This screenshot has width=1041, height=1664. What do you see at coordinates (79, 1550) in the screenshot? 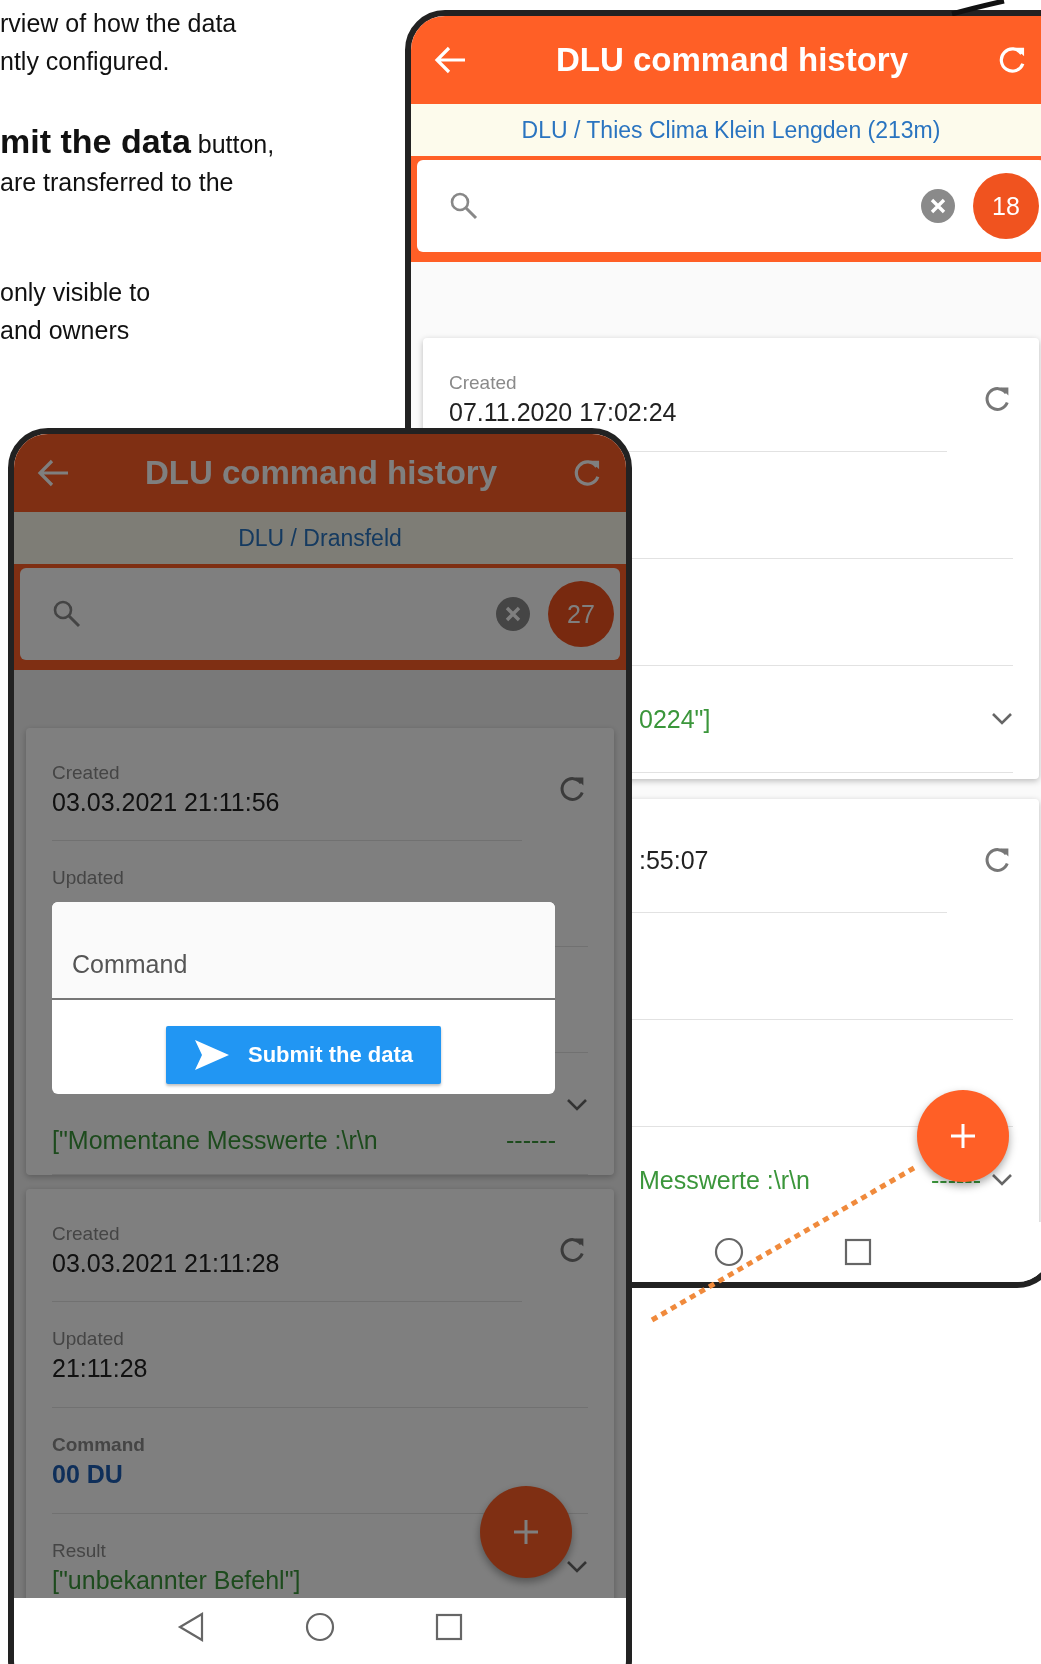
I see `field-label: Result` at bounding box center [79, 1550].